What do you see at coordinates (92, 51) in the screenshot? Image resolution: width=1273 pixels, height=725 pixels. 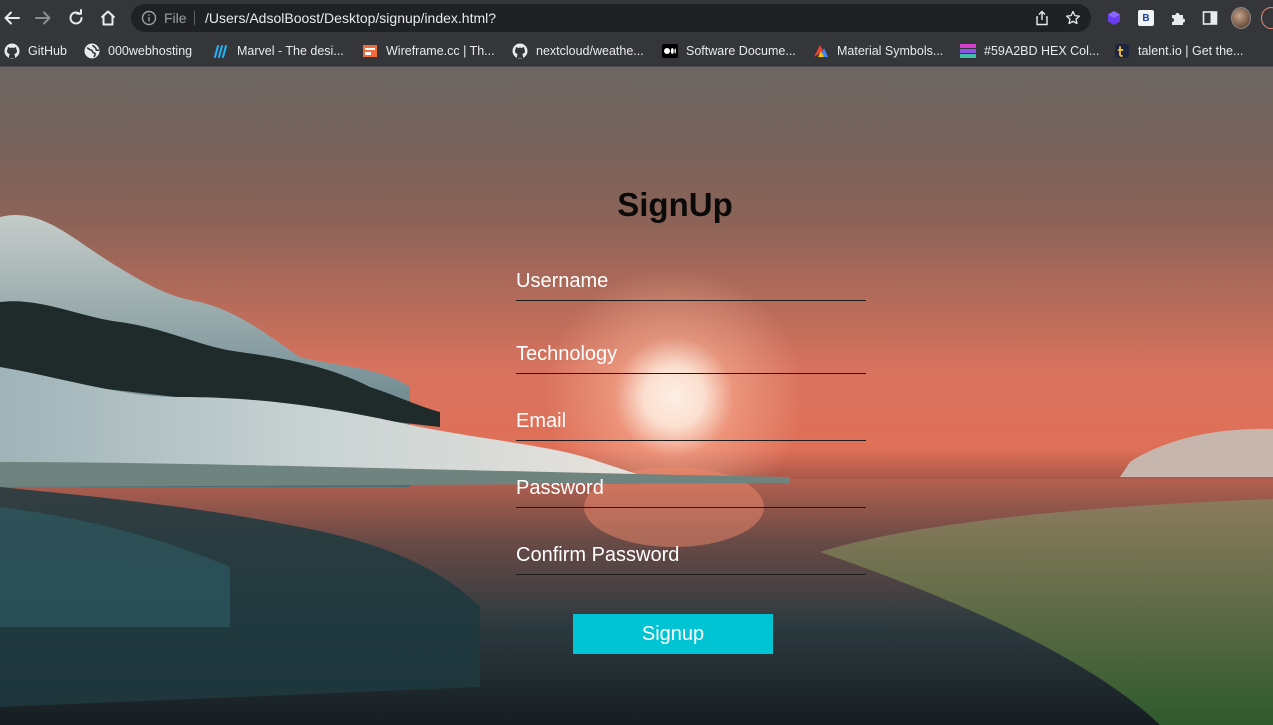 I see `globe-icon` at bounding box center [92, 51].